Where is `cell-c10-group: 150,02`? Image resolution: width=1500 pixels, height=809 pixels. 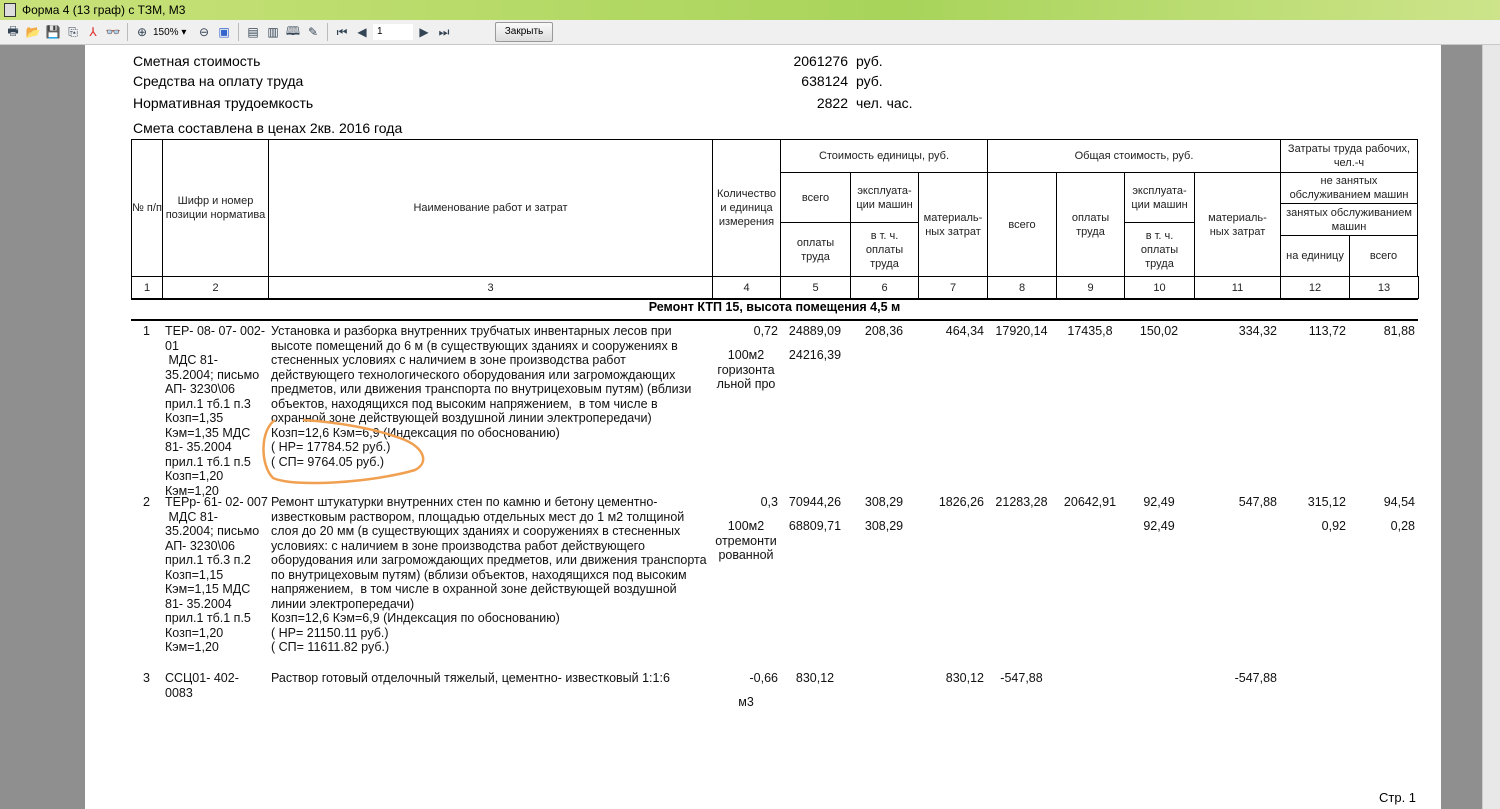
cell-c10-group: 150,02 is located at coordinates (1159, 336).